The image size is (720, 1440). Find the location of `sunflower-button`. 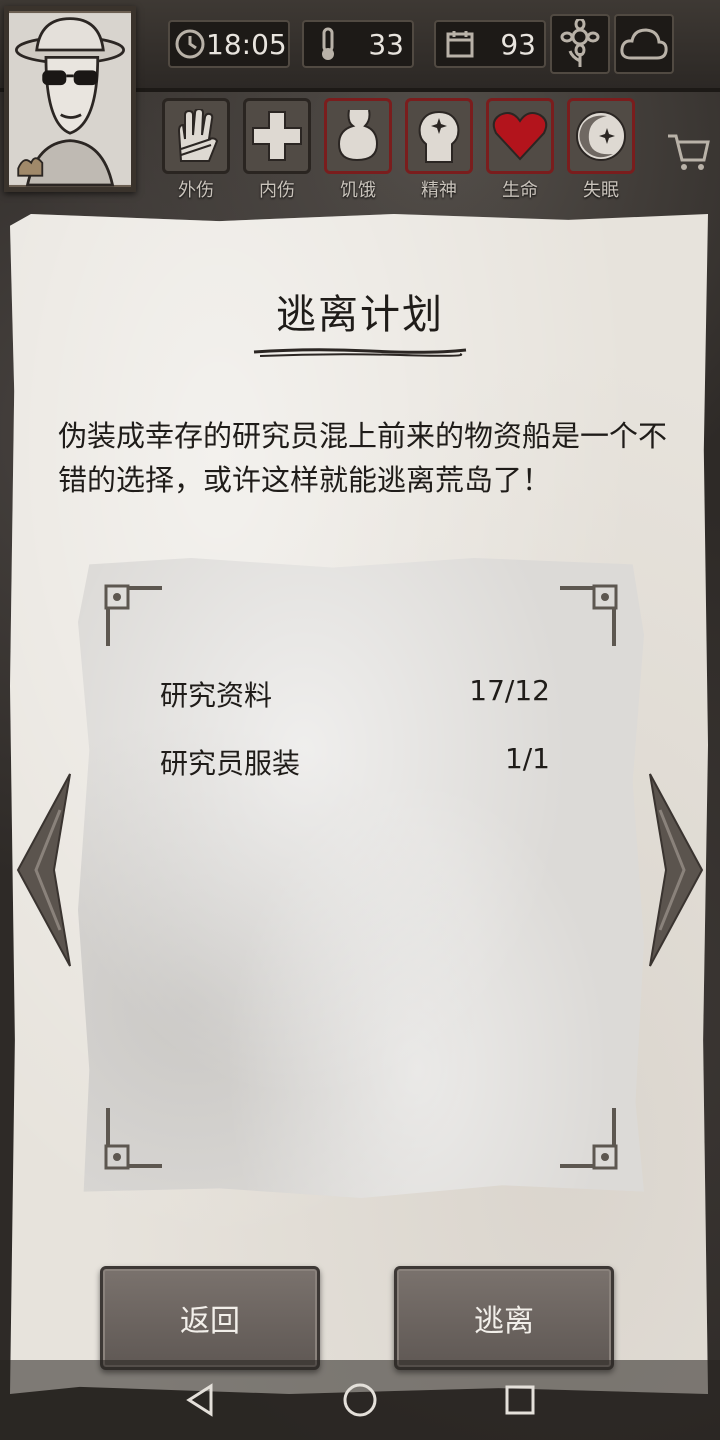

sunflower-button is located at coordinates (580, 44).